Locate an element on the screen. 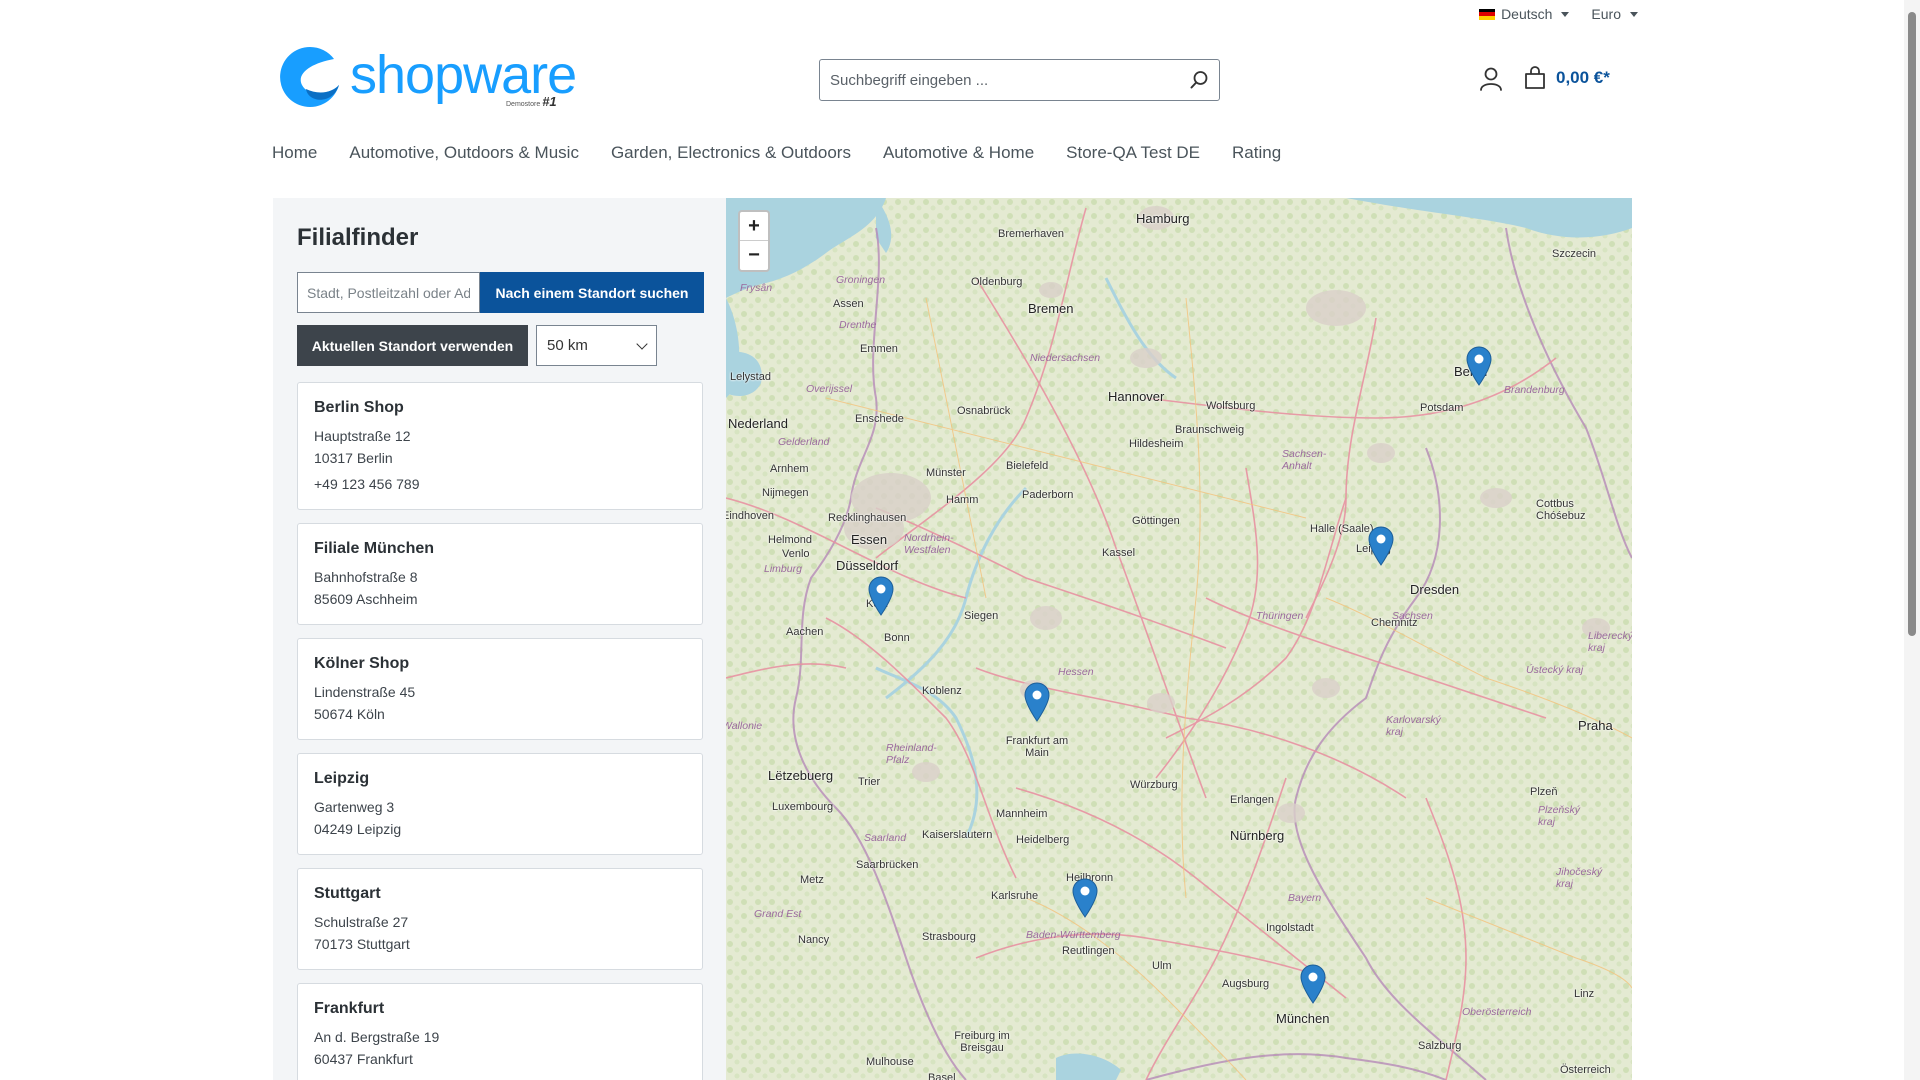  map-label: Freiburg im Breisgau is located at coordinates (982, 1042).